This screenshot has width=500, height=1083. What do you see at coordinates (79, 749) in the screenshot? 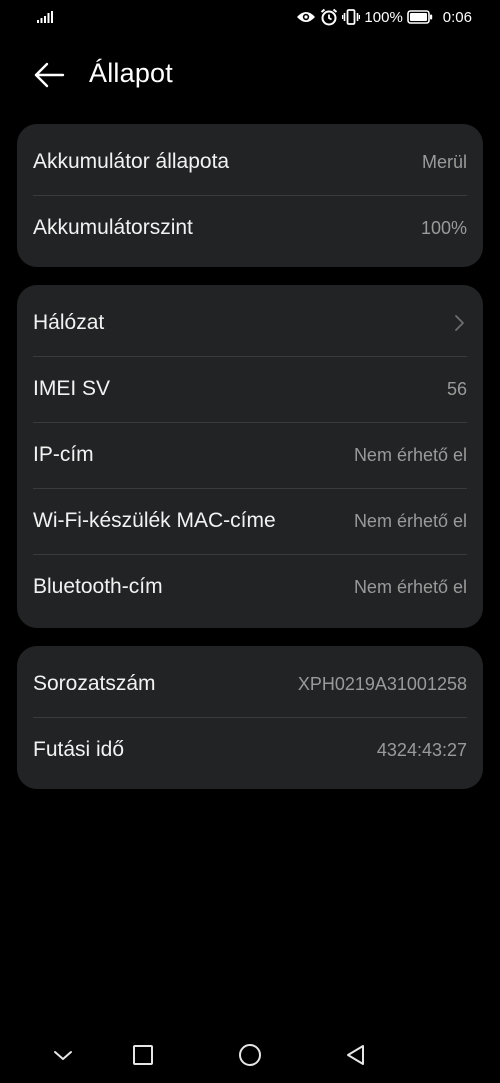
I see `row-label: Futási idő` at bounding box center [79, 749].